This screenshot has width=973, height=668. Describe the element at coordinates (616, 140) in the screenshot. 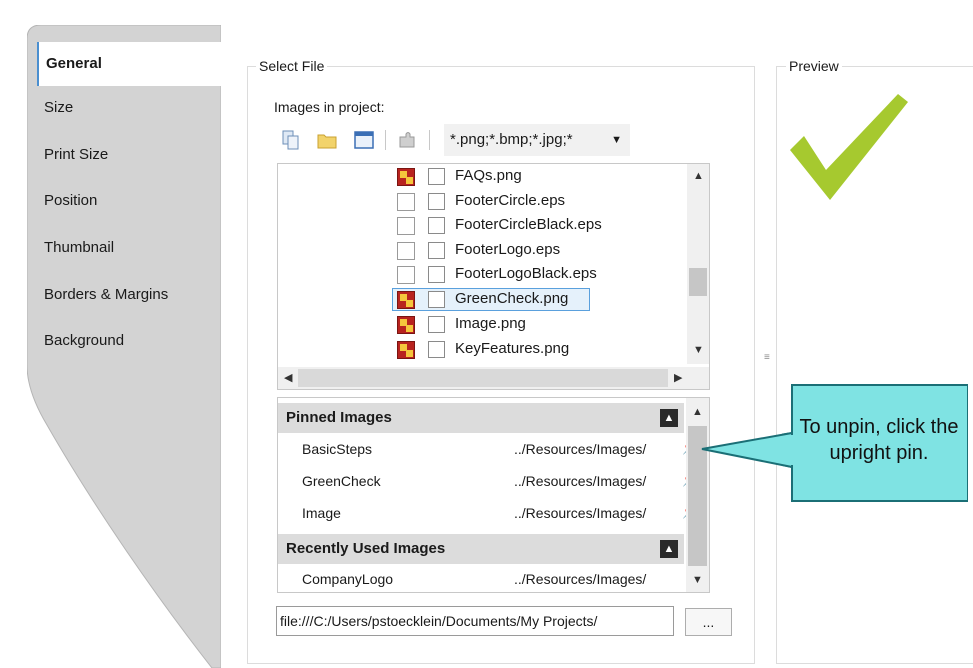

I see `chevron-down-icon: ▼` at that location.